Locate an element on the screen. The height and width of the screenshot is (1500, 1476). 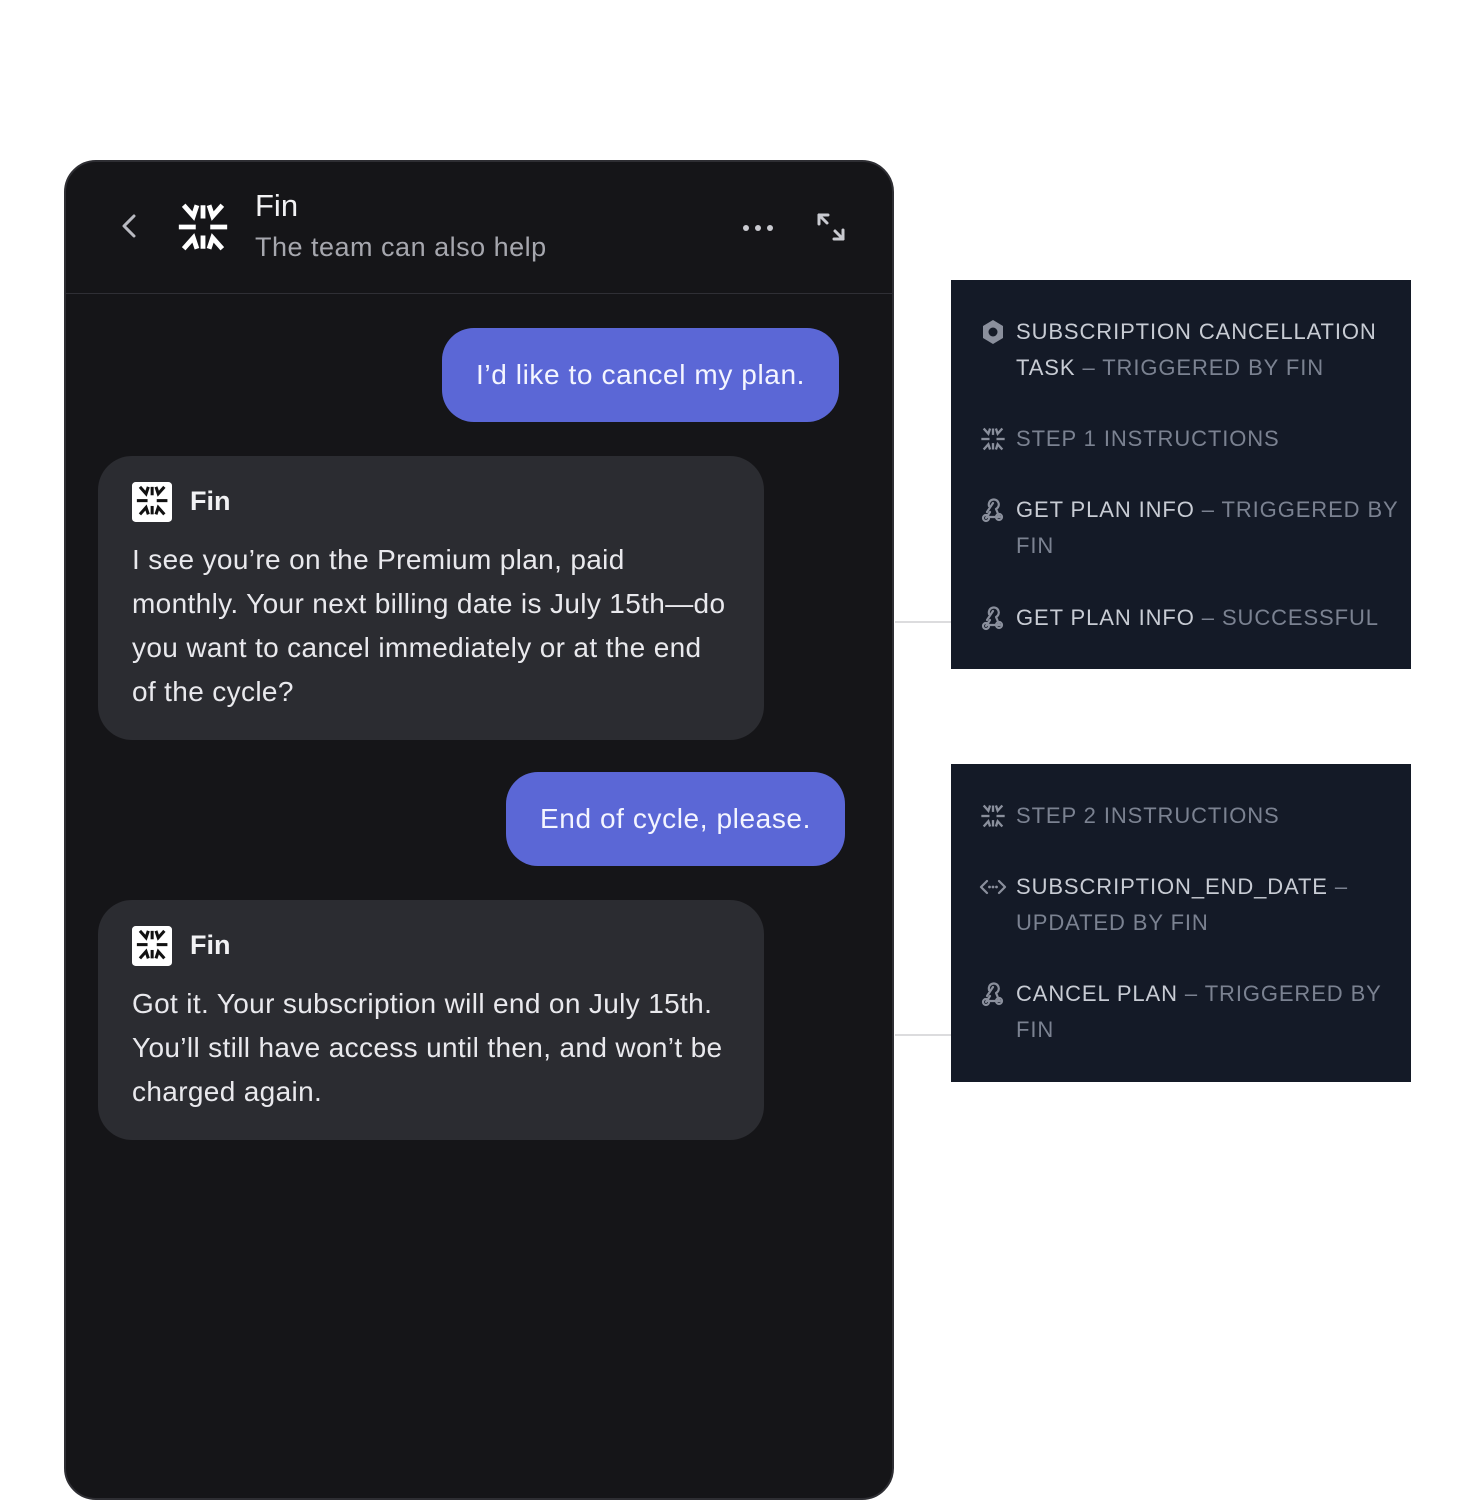
action-log-item: subscription_end_date – Updated by Fin is located at coordinates (1189, 909).